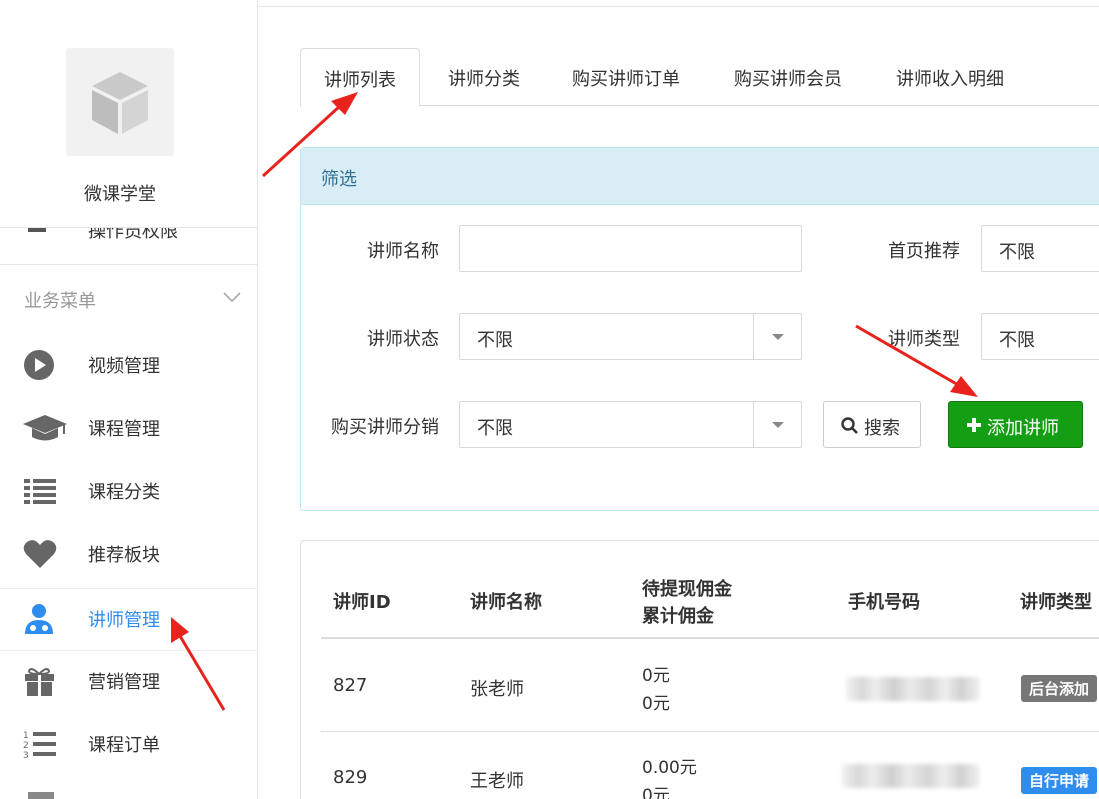 The image size is (1099, 799). I want to click on table-header-border, so click(710, 638).